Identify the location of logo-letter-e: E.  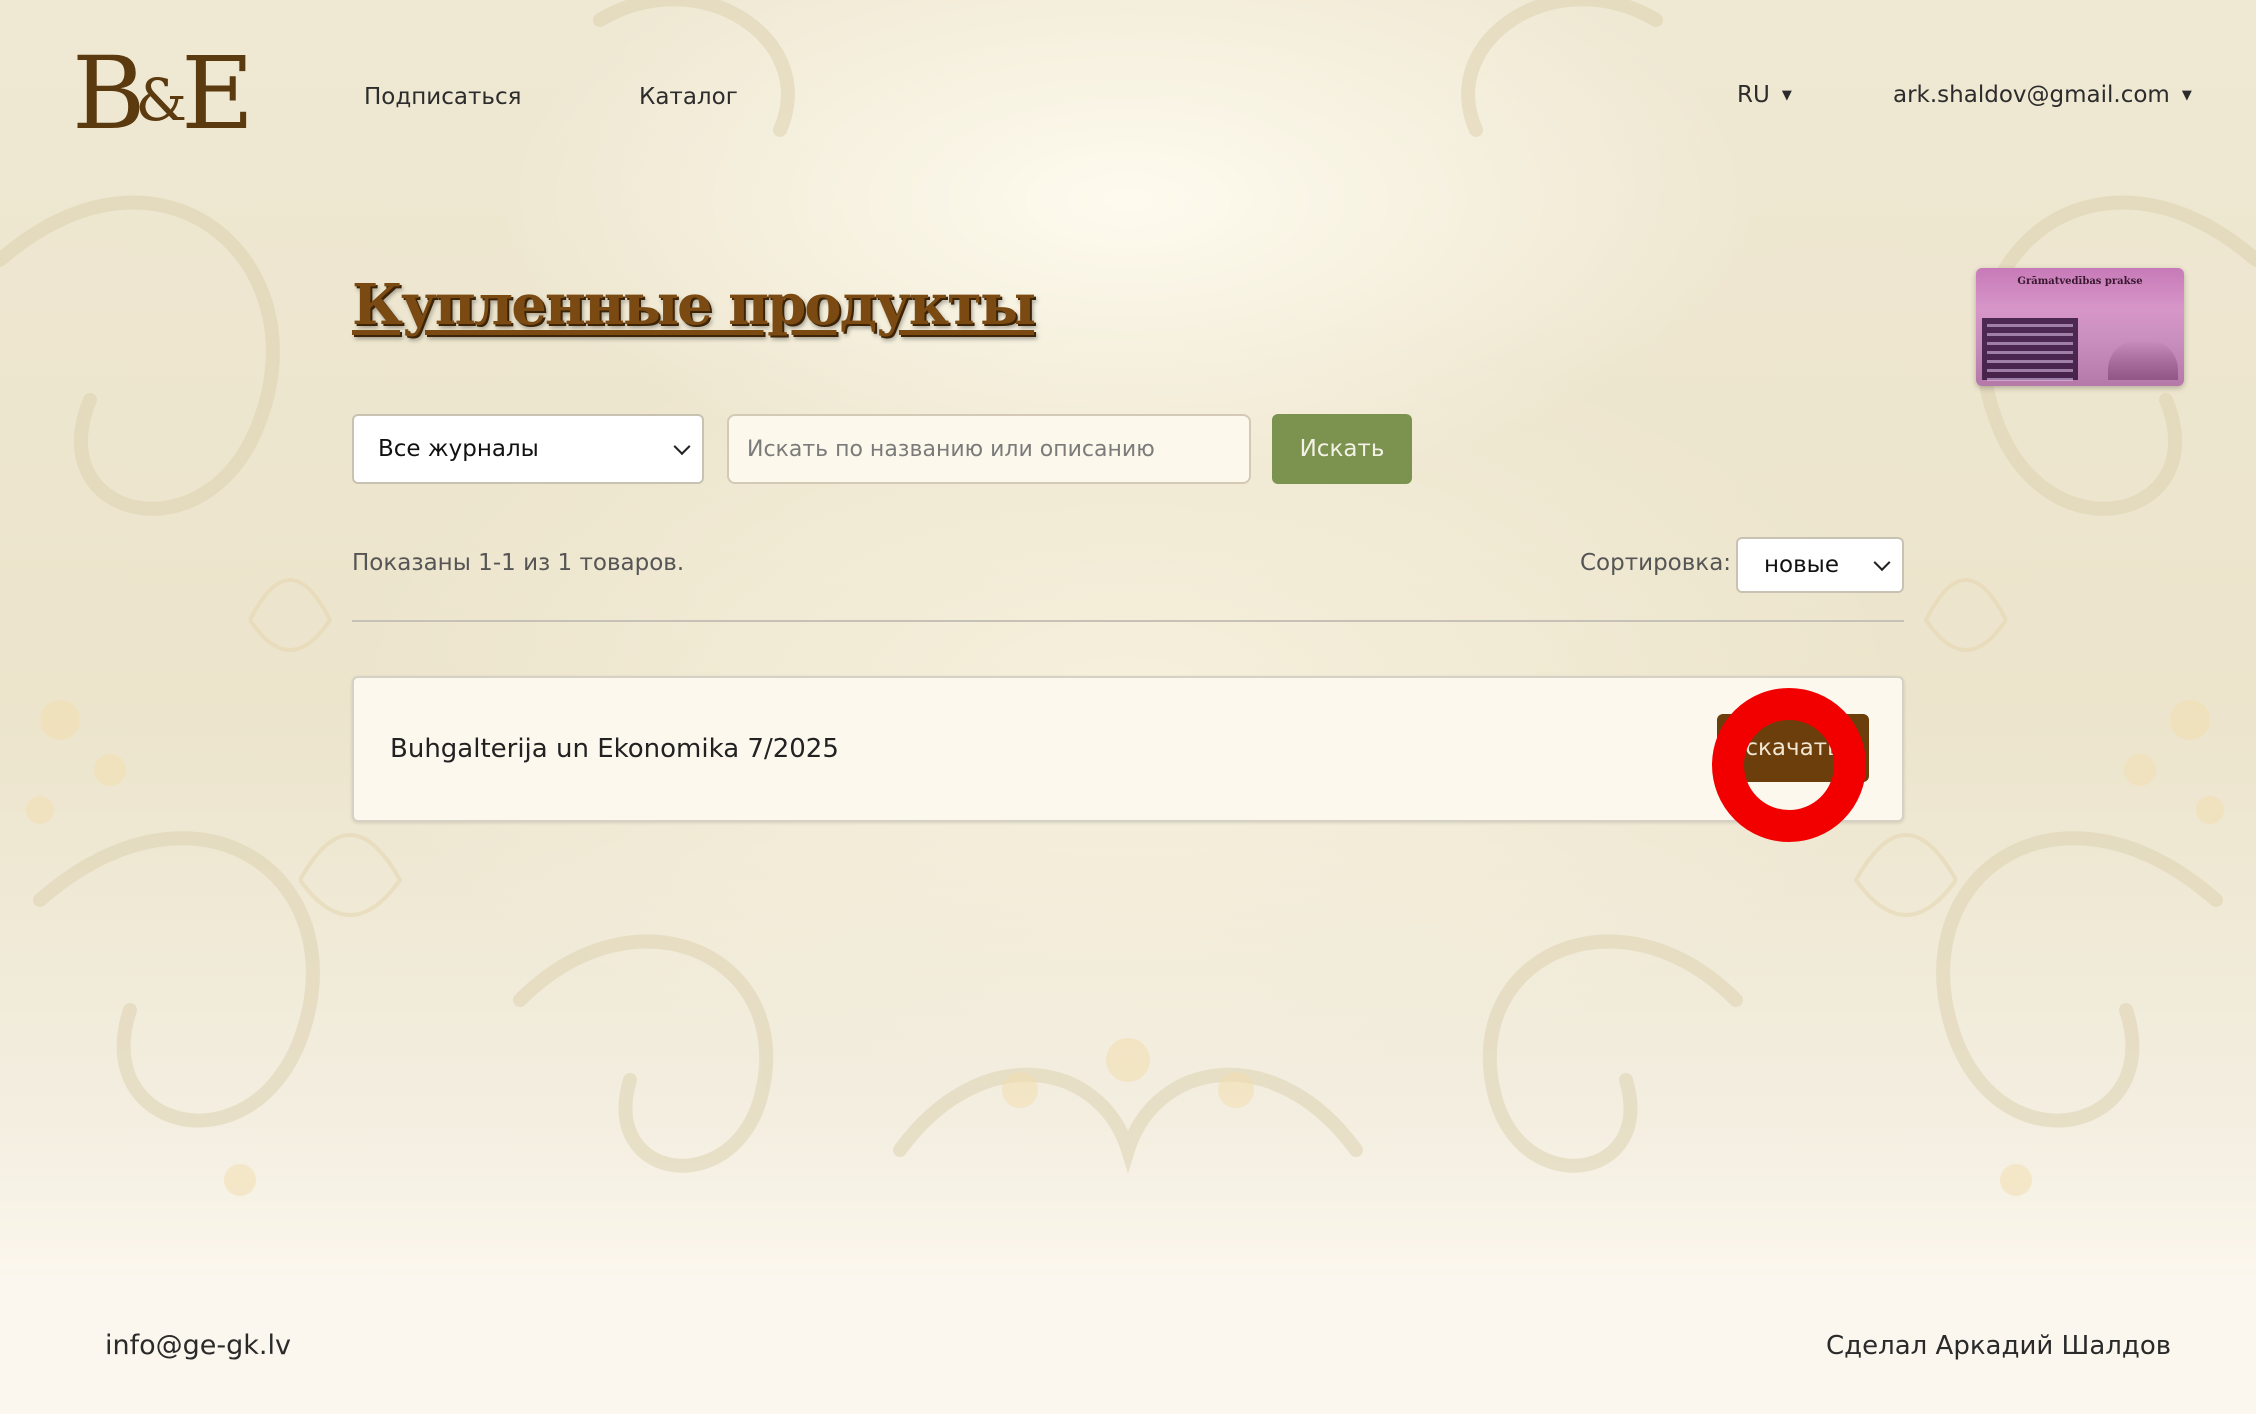
(217, 93).